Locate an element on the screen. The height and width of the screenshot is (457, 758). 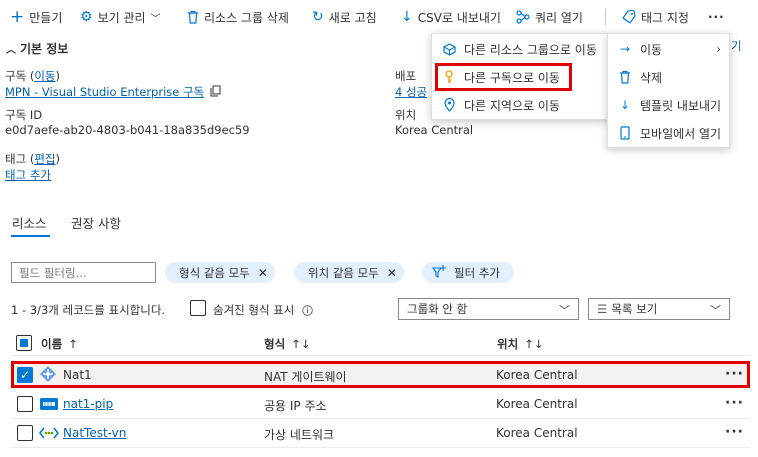
more-button: ··· is located at coordinates (716, 17).